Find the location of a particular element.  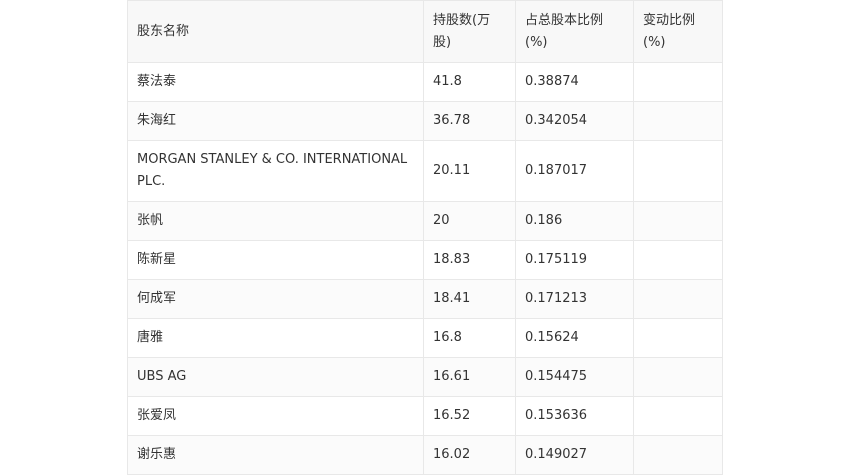

cell-shares-held: 16.61 is located at coordinates (469, 377).